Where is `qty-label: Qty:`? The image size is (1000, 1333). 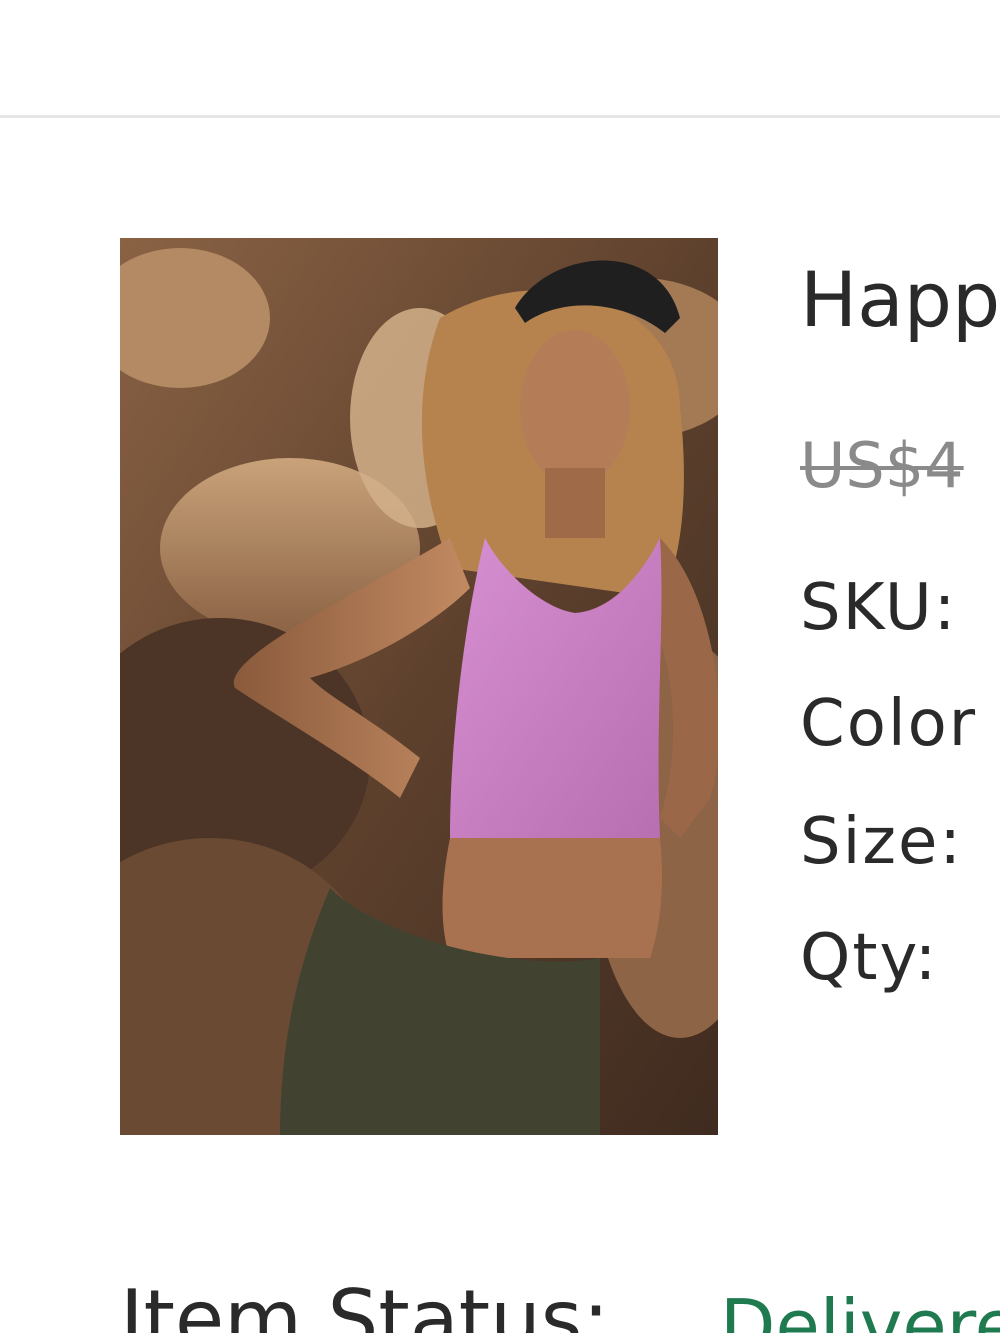
qty-label: Qty: is located at coordinates (869, 958).